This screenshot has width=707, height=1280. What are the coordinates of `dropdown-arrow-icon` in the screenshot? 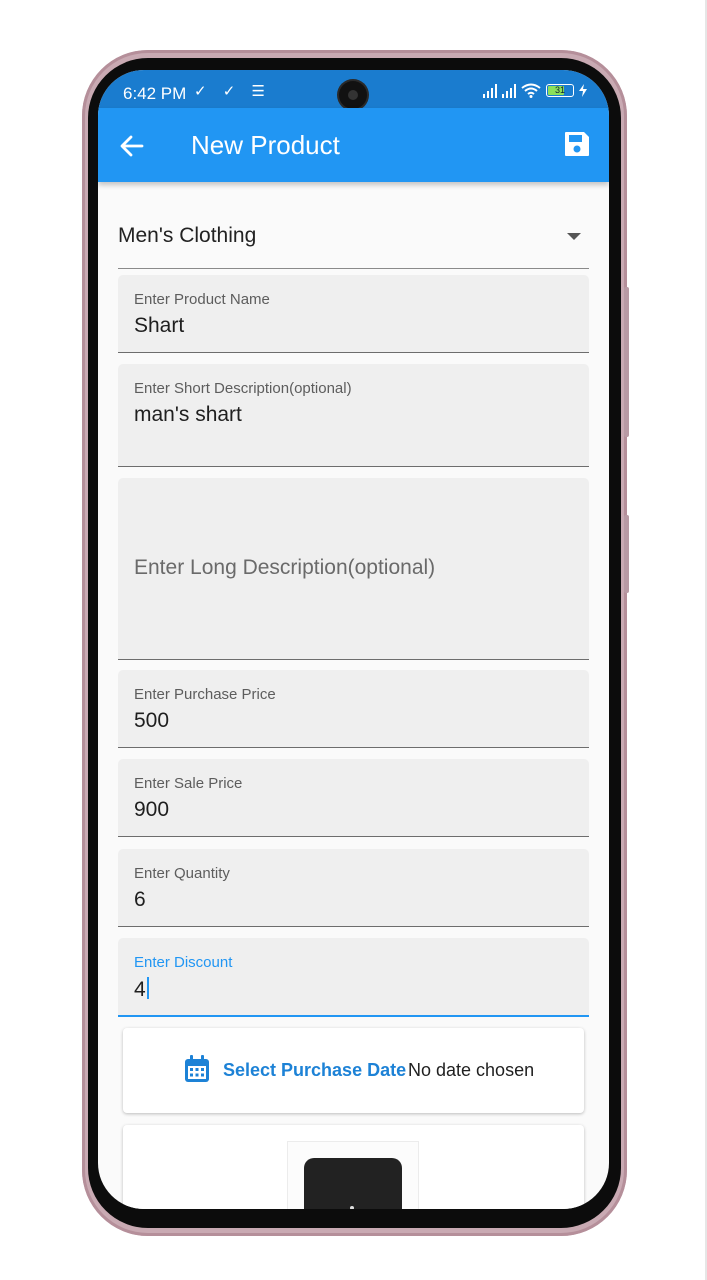 It's located at (574, 236).